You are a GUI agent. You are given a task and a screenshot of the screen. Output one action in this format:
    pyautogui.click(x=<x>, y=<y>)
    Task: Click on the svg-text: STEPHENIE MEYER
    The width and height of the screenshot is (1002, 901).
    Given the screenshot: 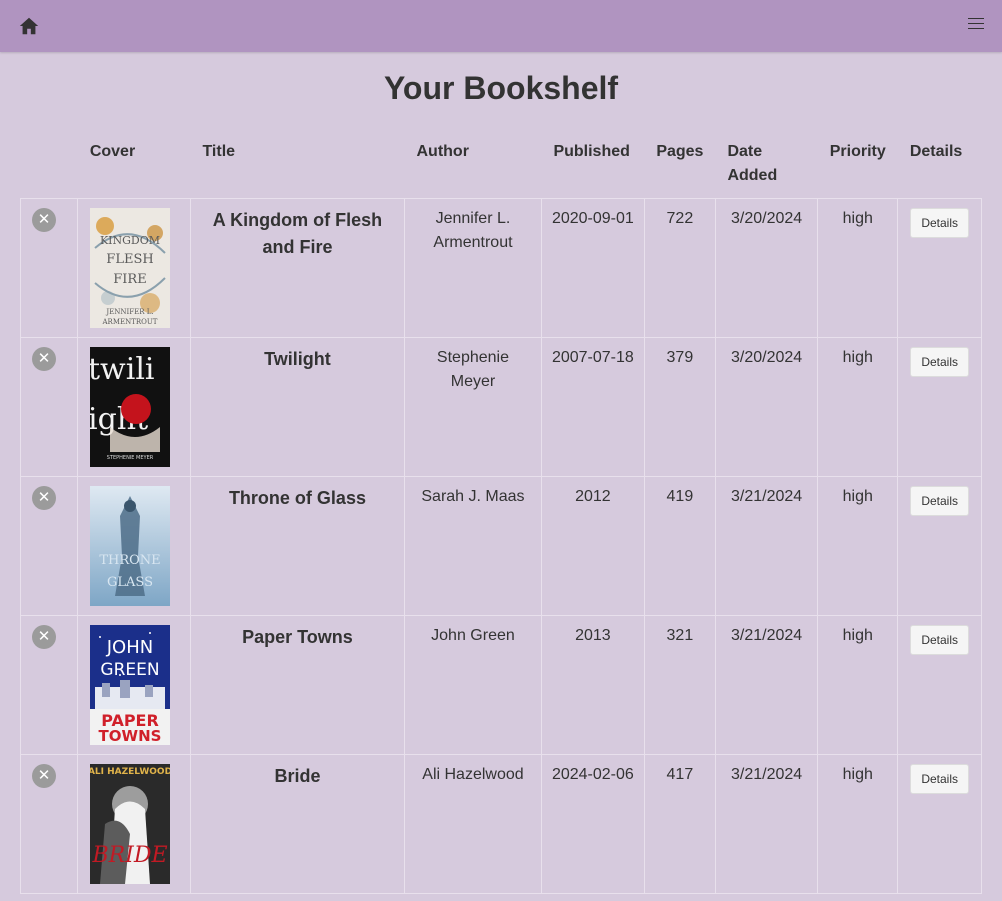 What is the action you would take?
    pyautogui.click(x=130, y=458)
    